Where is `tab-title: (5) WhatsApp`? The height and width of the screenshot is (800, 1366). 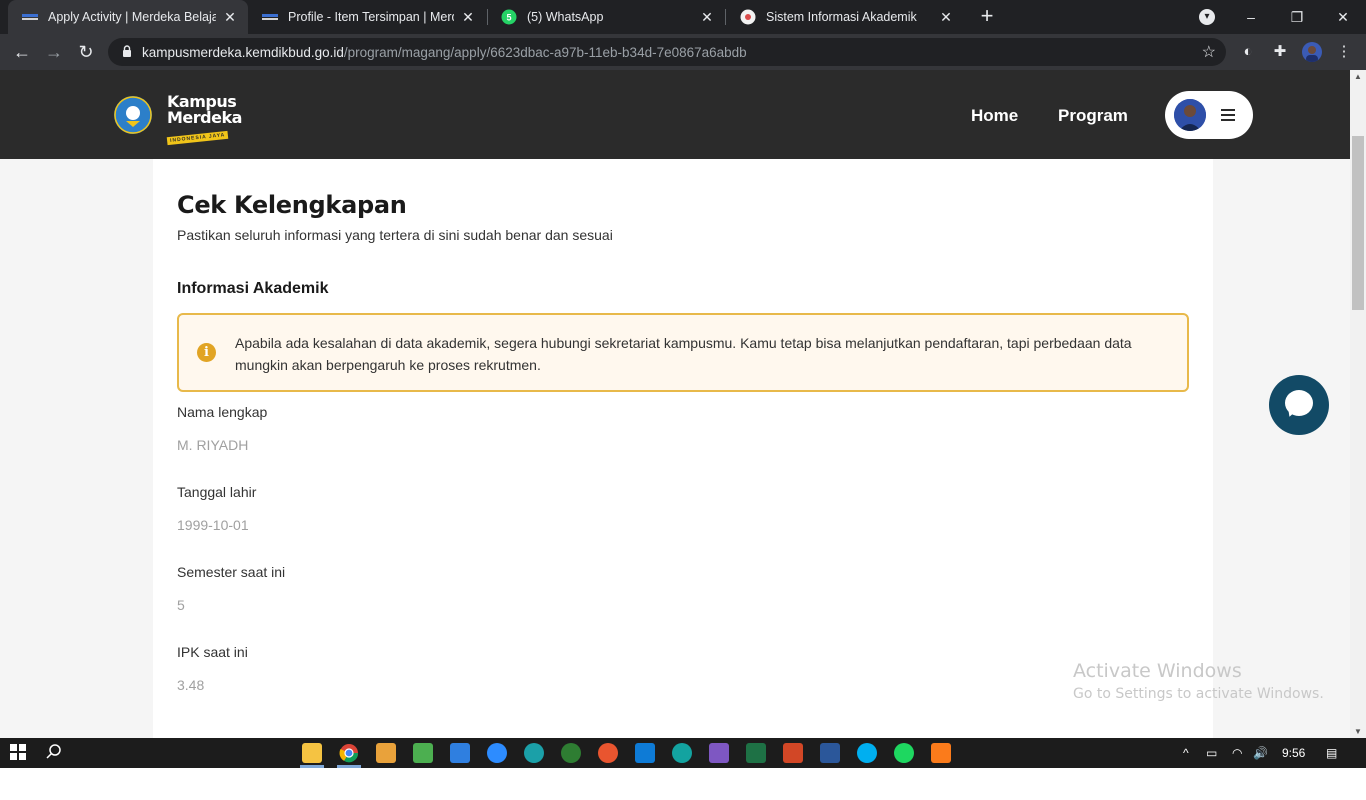 tab-title: (5) WhatsApp is located at coordinates (565, 17).